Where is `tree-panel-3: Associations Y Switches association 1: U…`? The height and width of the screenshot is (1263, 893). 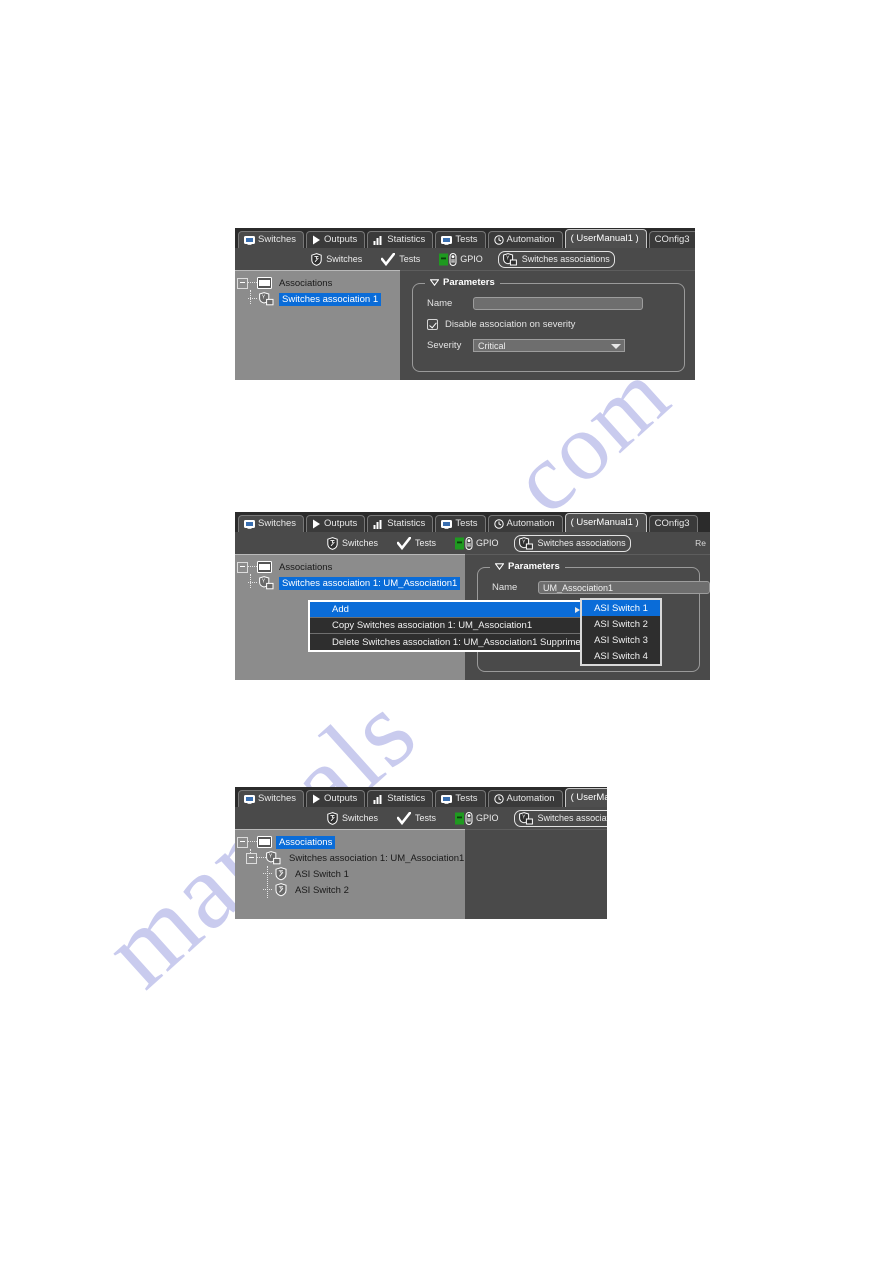
tree-panel-3: Associations Y Switches association 1: U… is located at coordinates (350, 874).